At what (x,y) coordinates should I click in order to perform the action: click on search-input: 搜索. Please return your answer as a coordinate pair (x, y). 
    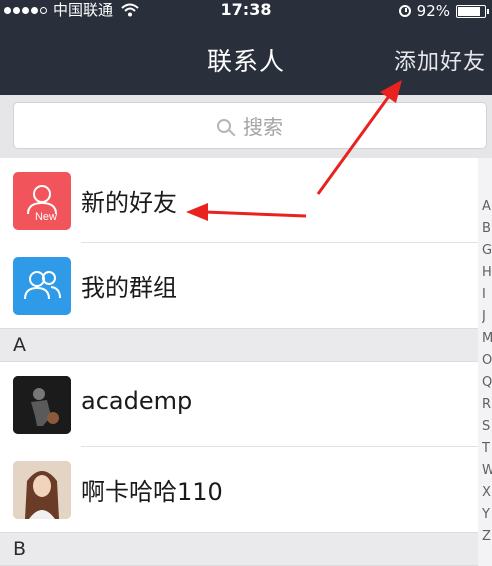
    Looking at the image, I should click on (250, 125).